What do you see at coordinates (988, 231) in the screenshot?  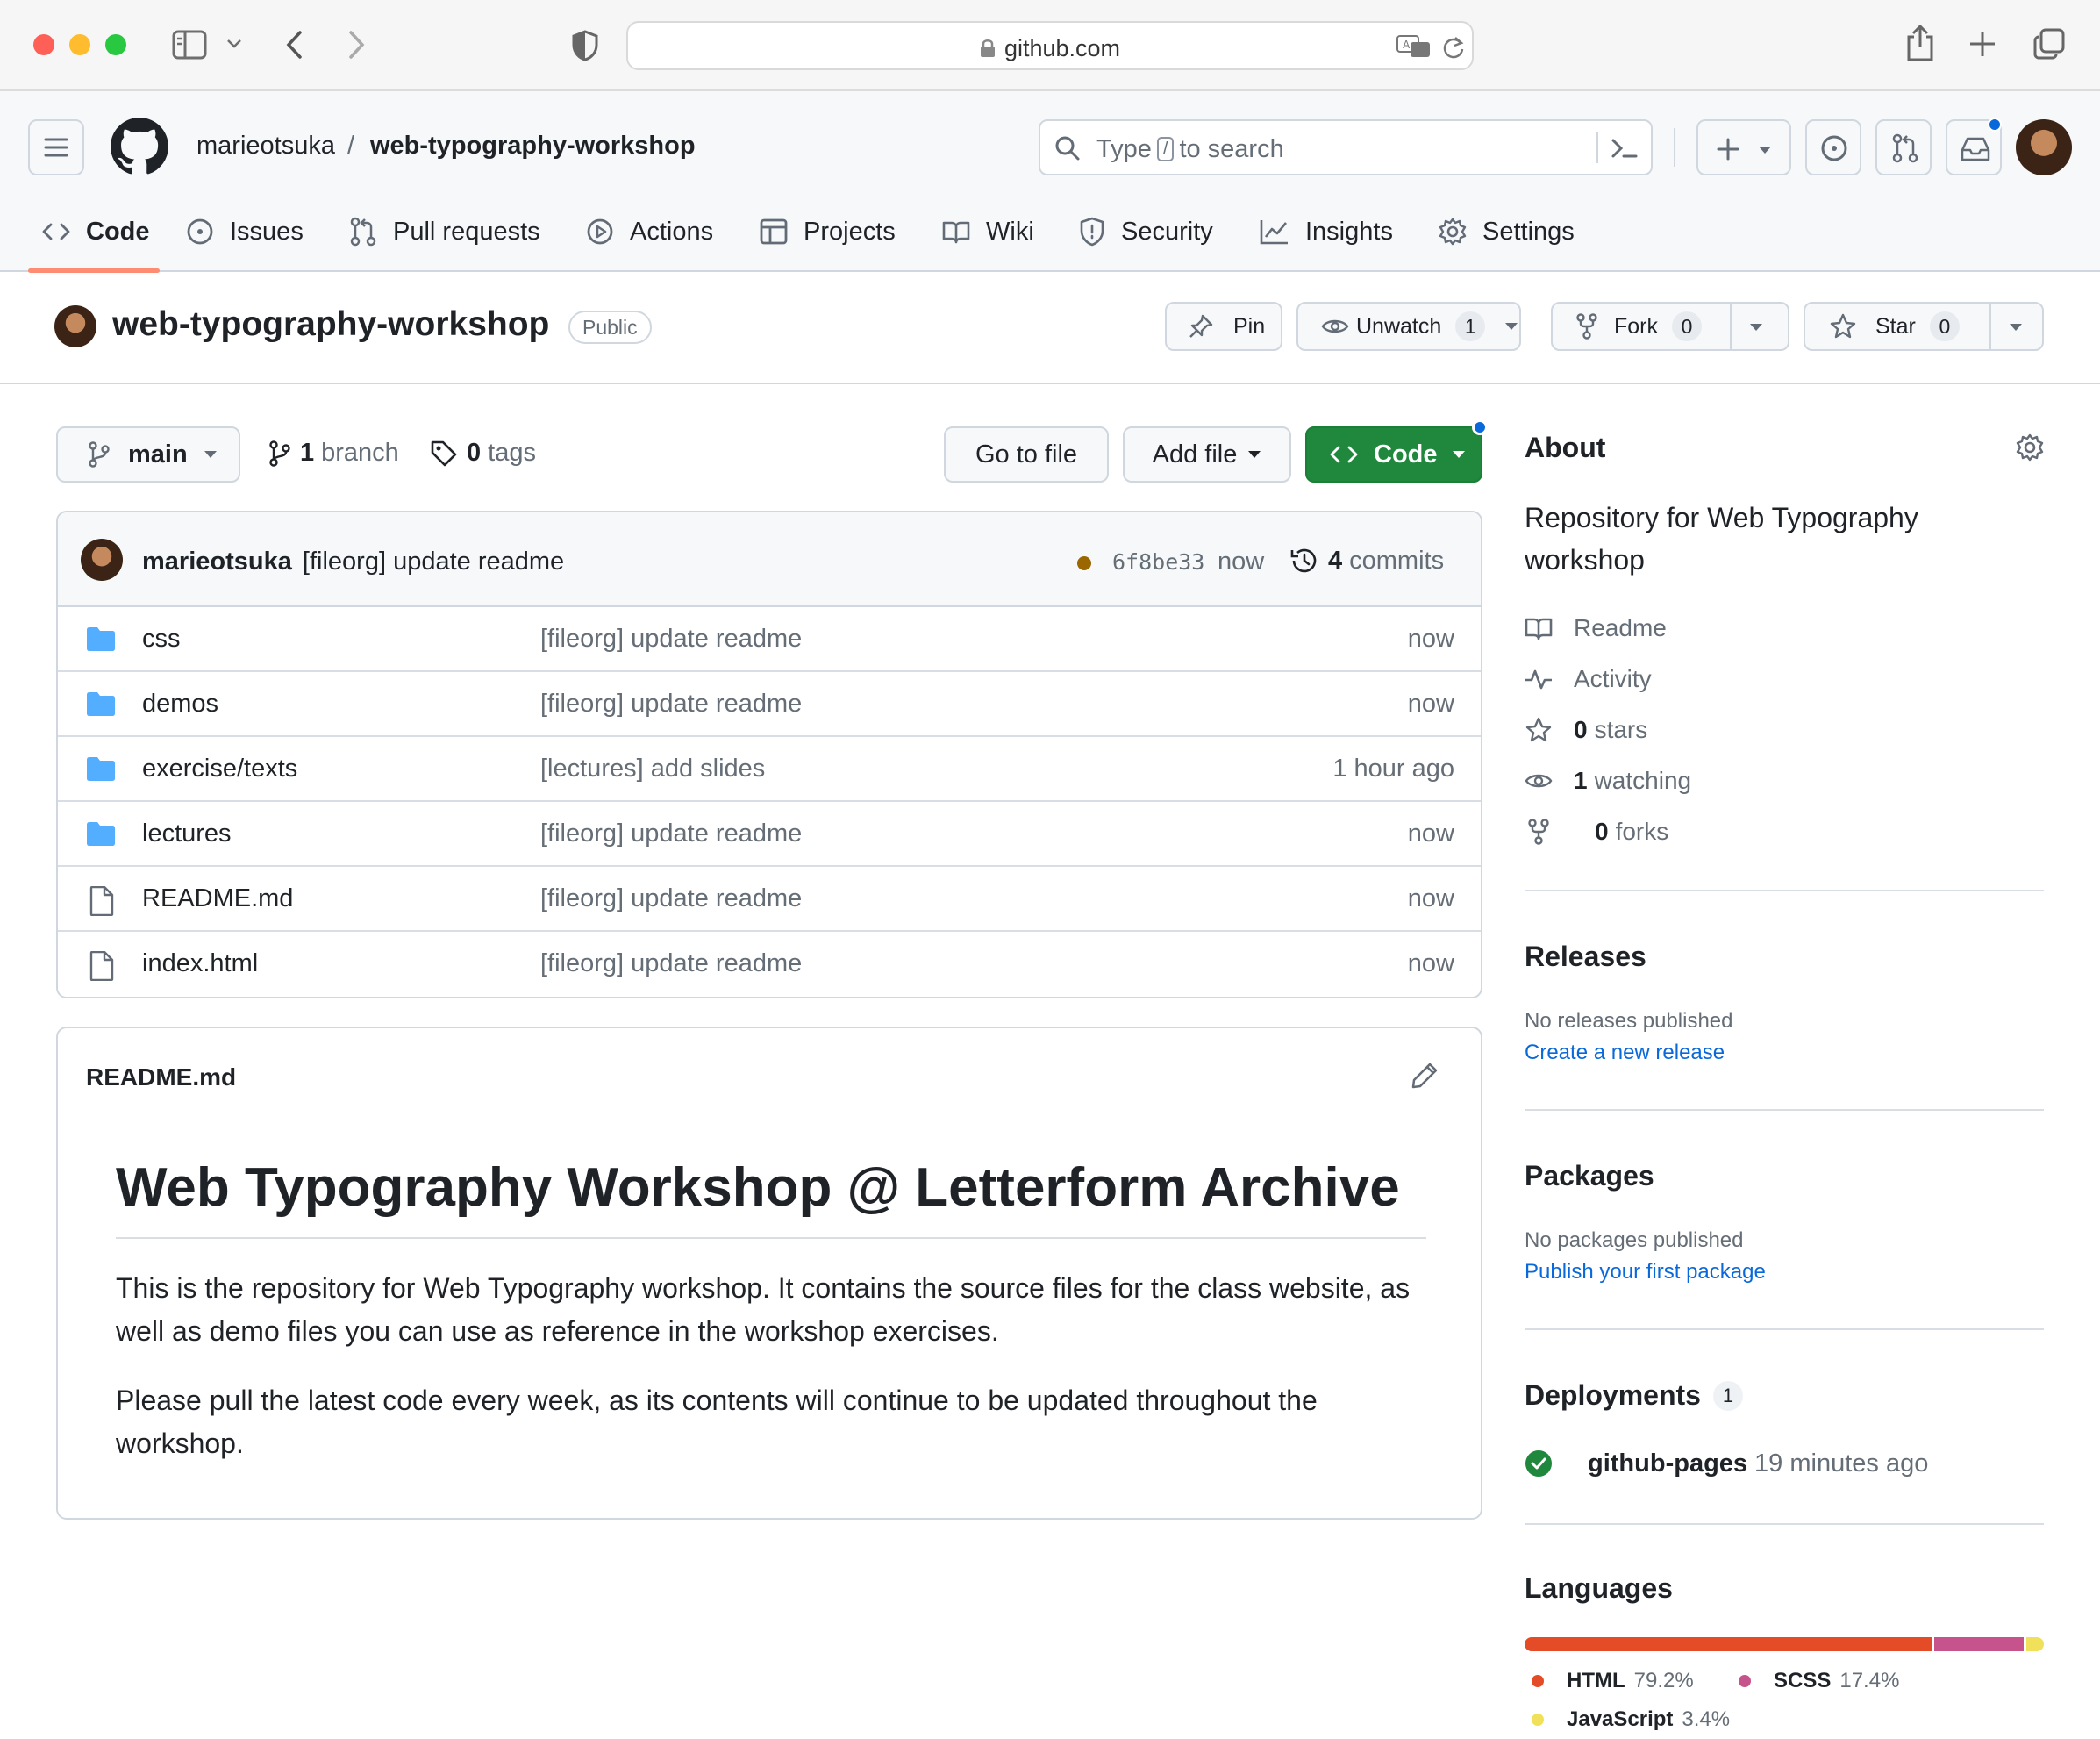 I see `tab-wiki: Wiki` at bounding box center [988, 231].